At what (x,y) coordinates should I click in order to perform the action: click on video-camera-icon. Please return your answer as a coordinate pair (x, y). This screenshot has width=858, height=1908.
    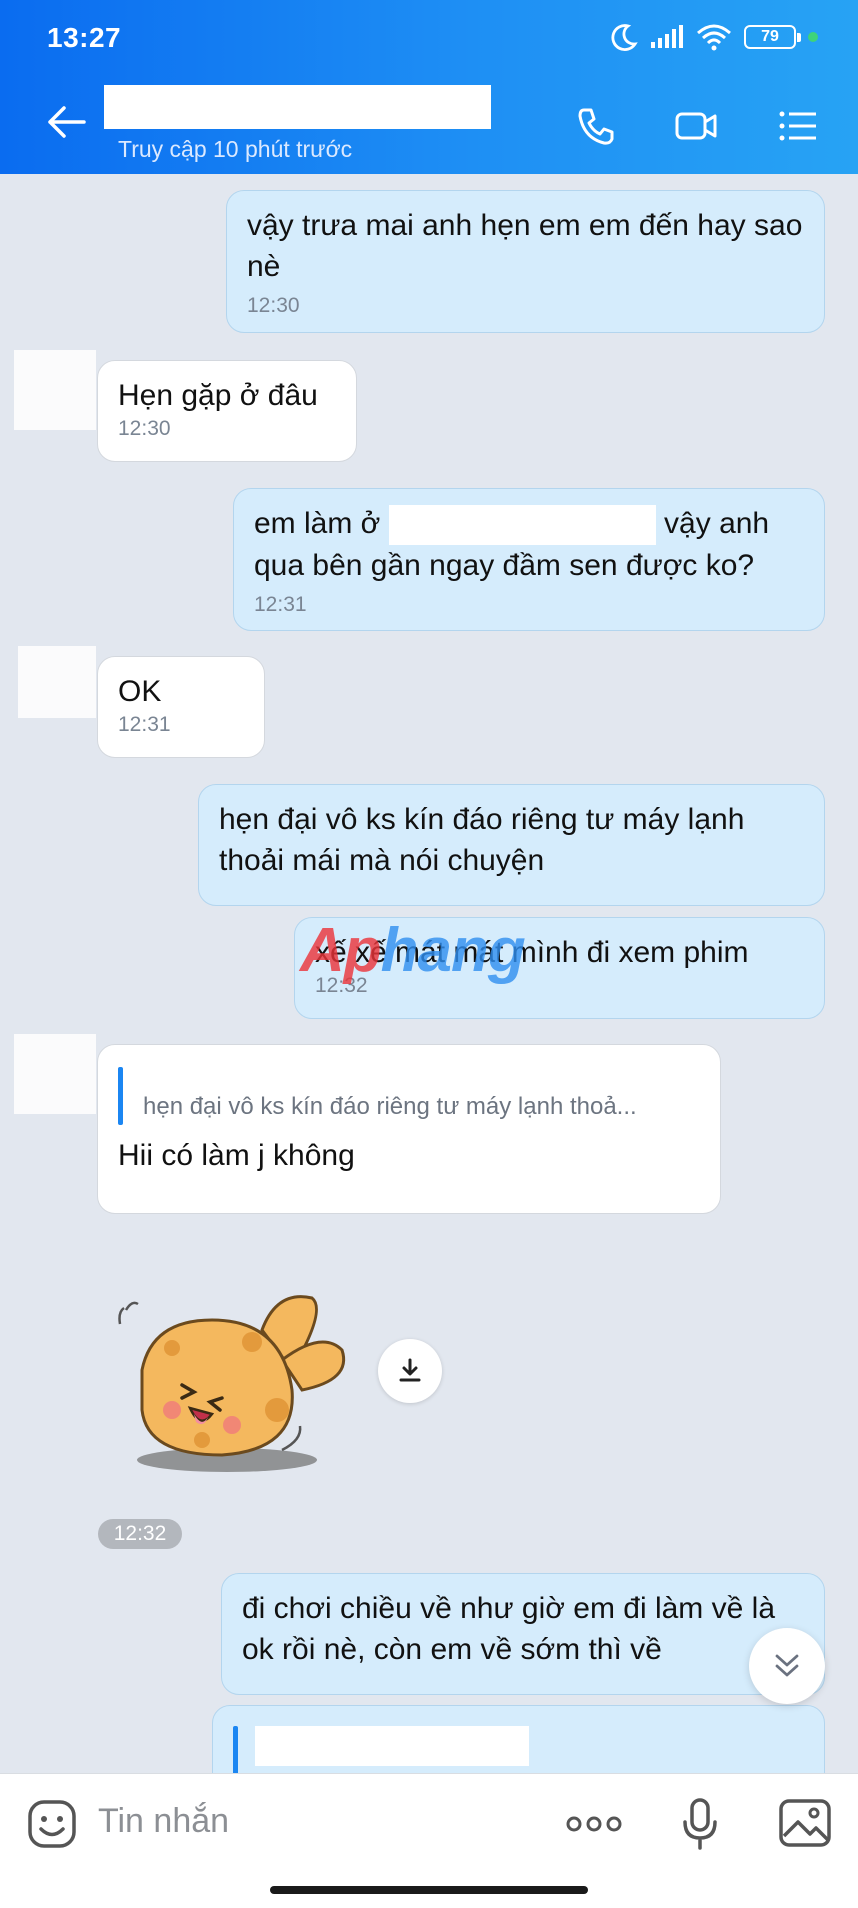
    Looking at the image, I should click on (696, 126).